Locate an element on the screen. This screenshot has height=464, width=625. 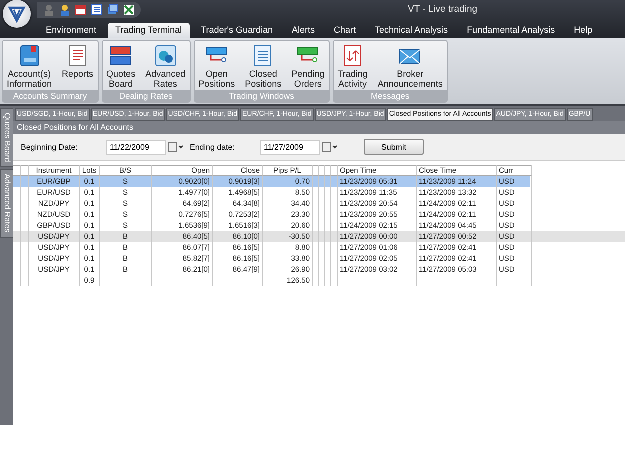
menu-tab: Environment is located at coordinates (71, 30).